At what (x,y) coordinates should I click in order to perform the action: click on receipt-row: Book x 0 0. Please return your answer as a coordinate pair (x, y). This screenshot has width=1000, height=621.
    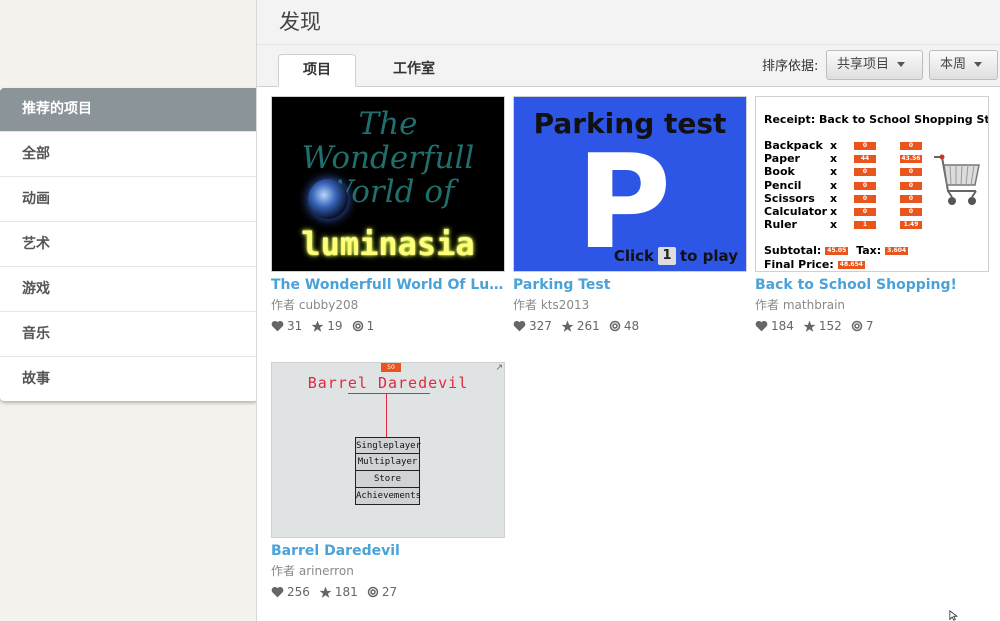
    Looking at the image, I should click on (855, 171).